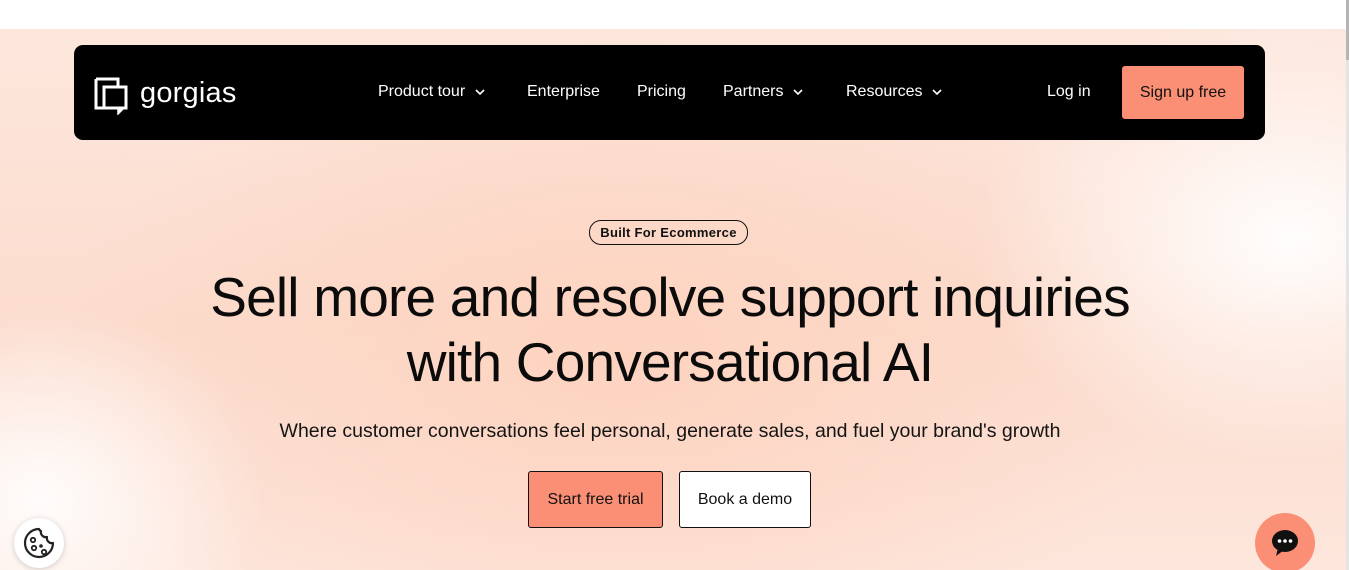 Image resolution: width=1349 pixels, height=570 pixels. Describe the element at coordinates (670, 297) in the screenshot. I see `hero-headline-line1: Sell more and resolve support inquiries` at that location.